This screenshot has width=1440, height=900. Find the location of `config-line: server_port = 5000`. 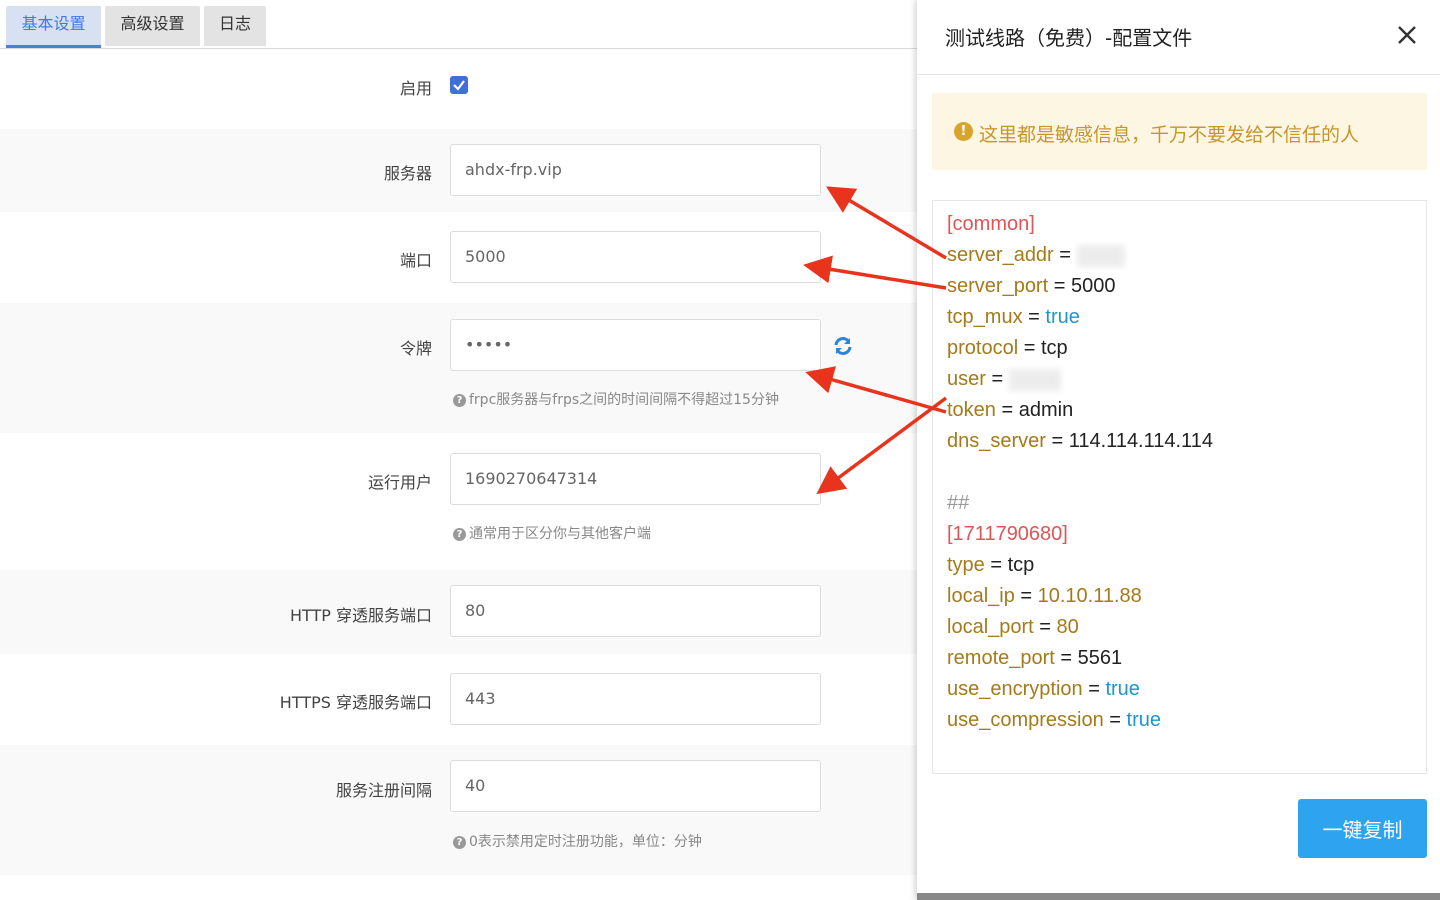

config-line: server_port = 5000 is located at coordinates (1031, 286).